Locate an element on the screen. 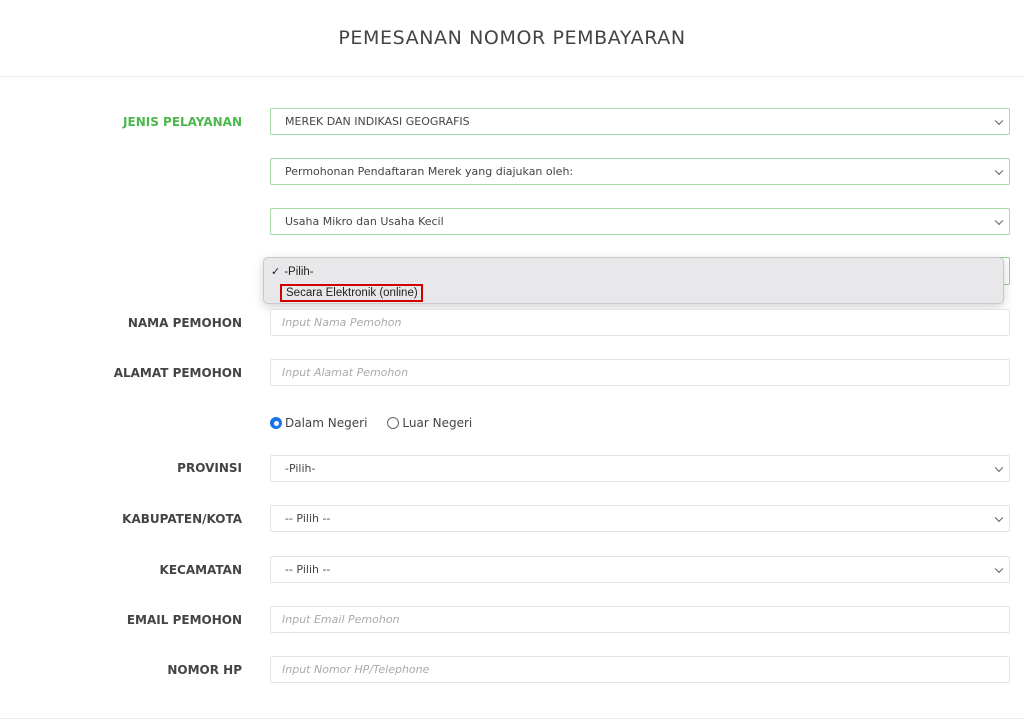 Image resolution: width=1024 pixels, height=721 pixels. page-title: PEMESANAN NOMOR PEMBAYARAN is located at coordinates (512, 38).